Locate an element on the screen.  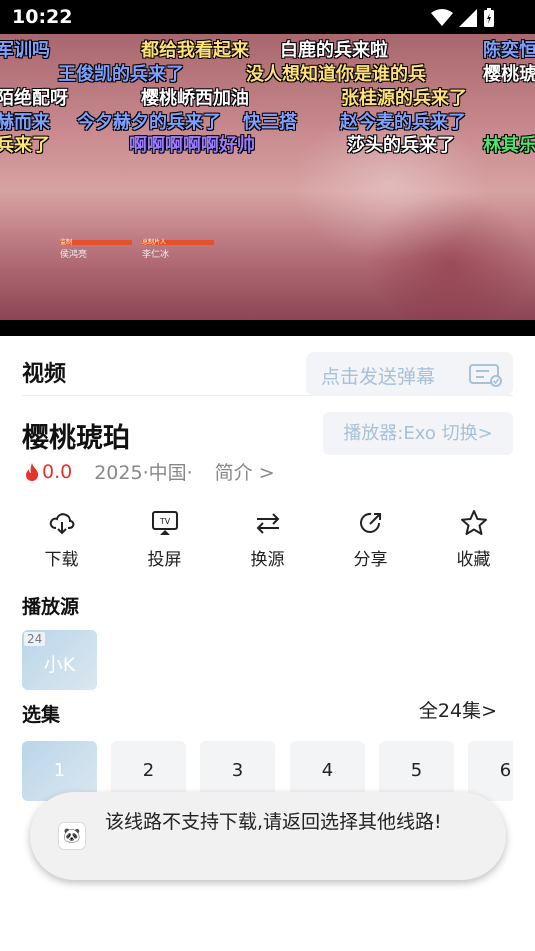
download-button: 下载 is located at coordinates (61, 539).